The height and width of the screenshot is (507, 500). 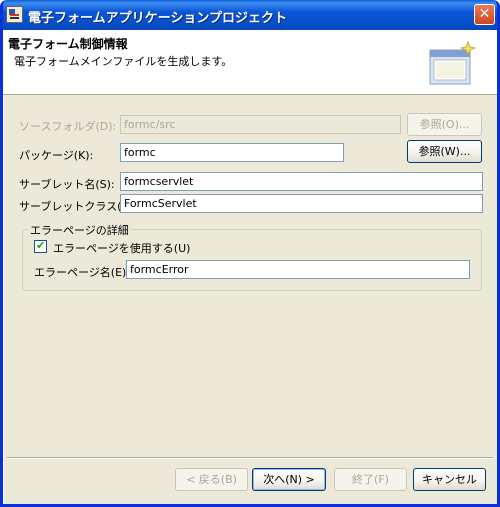 What do you see at coordinates (289, 479) in the screenshot?
I see `next-button: 次へ(N) >` at bounding box center [289, 479].